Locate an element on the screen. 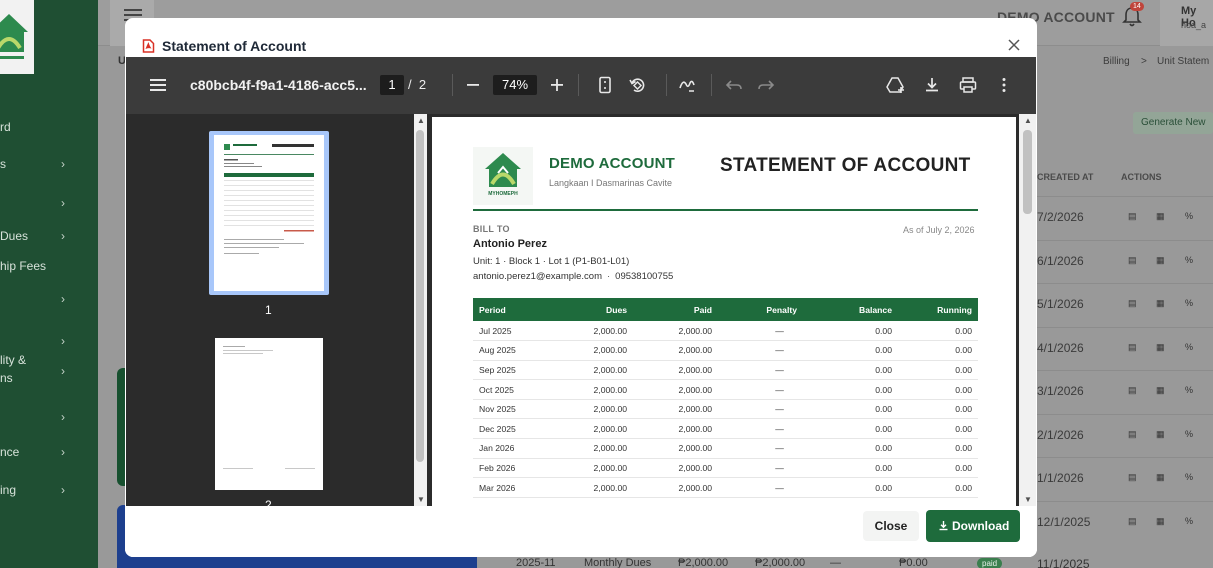  more-options-icon is located at coordinates (1004, 85).